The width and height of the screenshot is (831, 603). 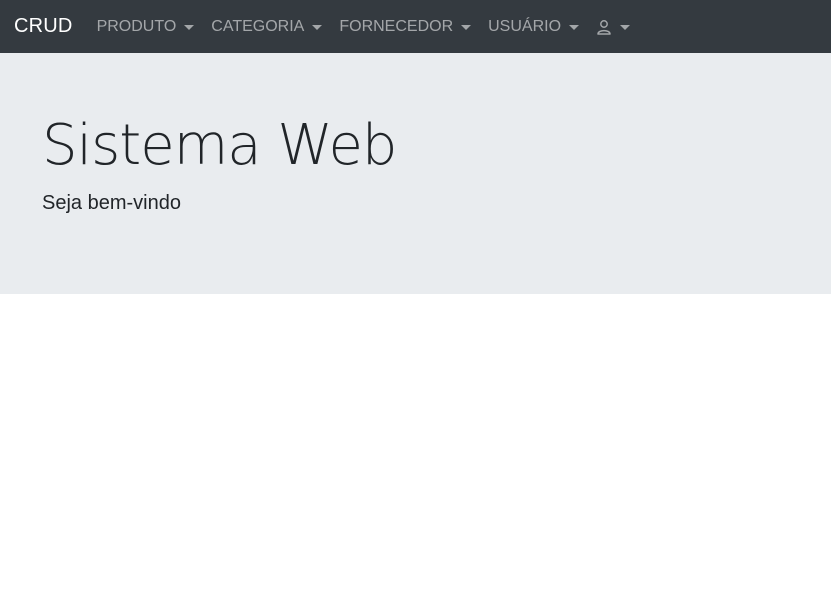 What do you see at coordinates (219, 145) in the screenshot?
I see `page-title: Sistema Web` at bounding box center [219, 145].